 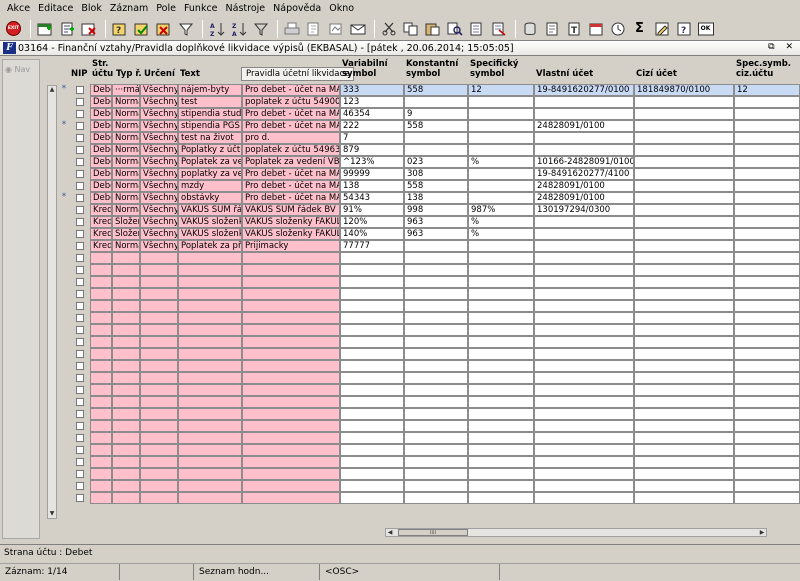 I want to click on sum-icon: Σ, so click(x=639, y=28).